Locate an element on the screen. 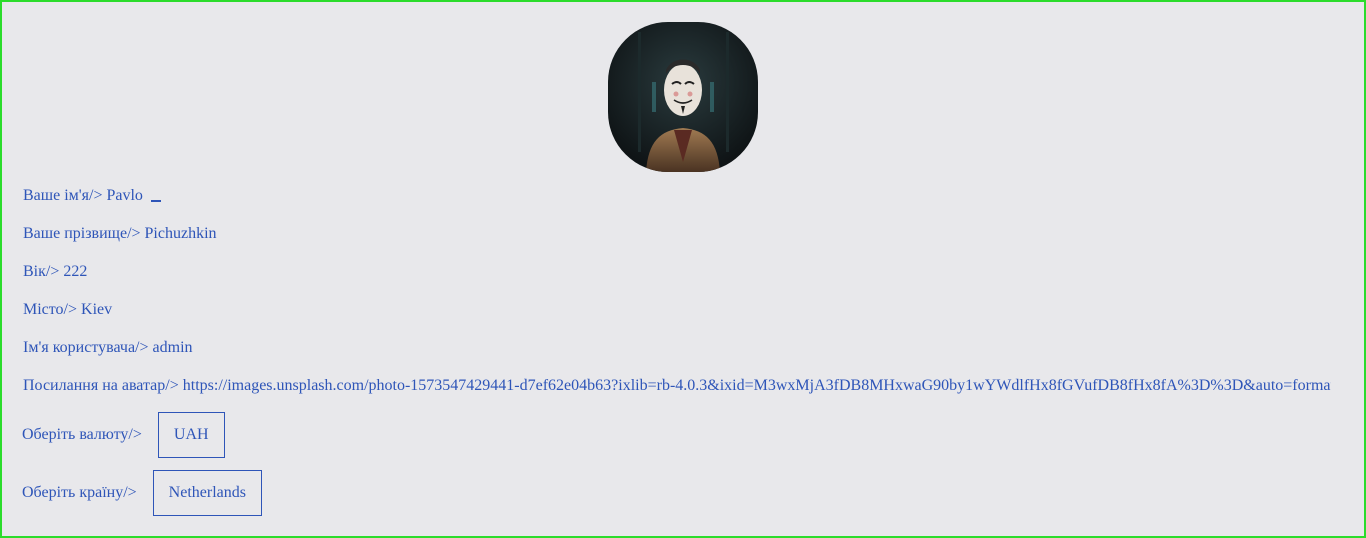  username-value: admin is located at coordinates (173, 347).